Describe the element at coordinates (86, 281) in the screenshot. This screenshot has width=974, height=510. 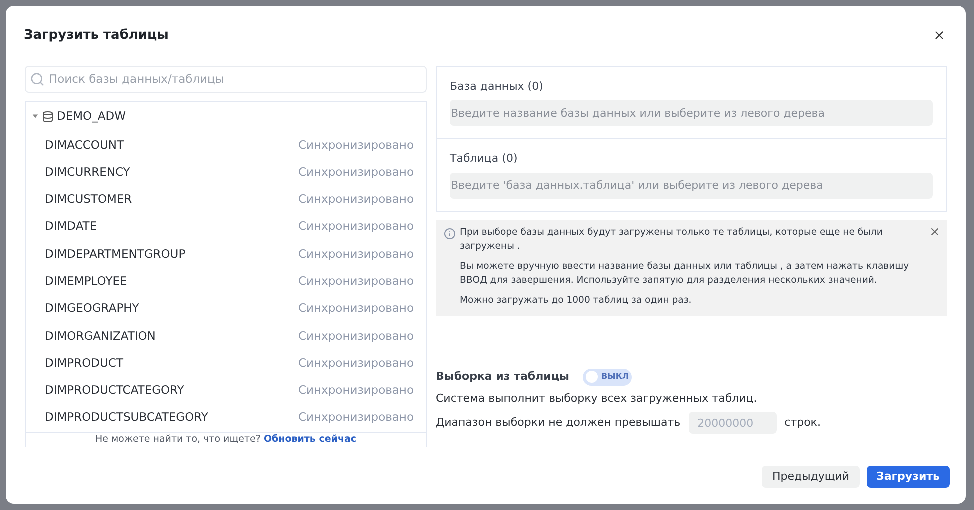
I see `table-name: DIMEMPLOYEE` at that location.